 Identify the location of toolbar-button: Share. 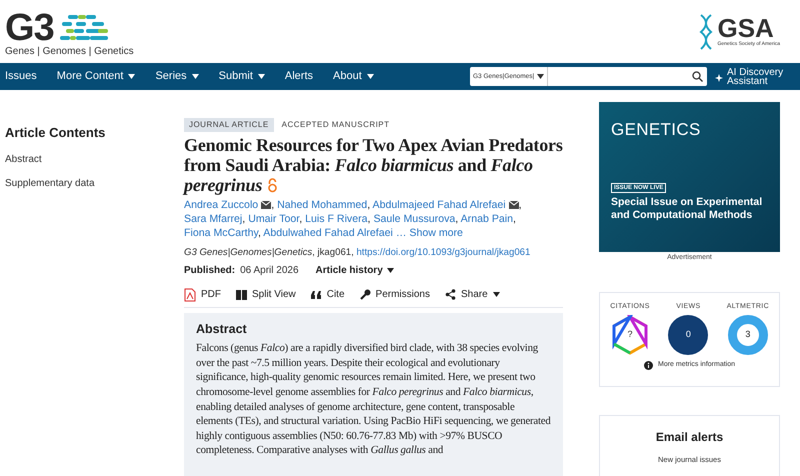
(472, 294).